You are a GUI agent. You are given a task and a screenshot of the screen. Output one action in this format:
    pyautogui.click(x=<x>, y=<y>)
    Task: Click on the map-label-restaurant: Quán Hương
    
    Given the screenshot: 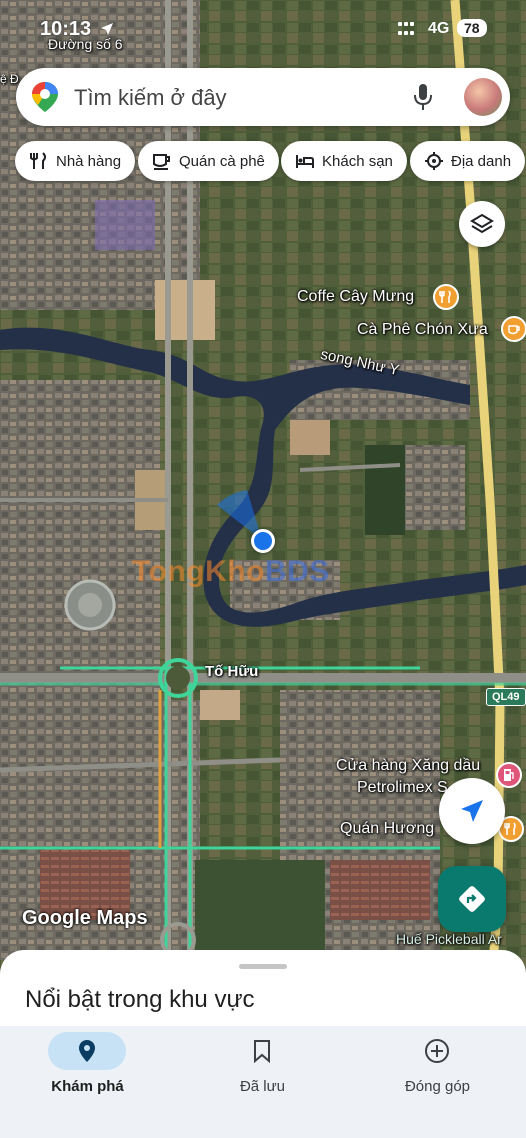 What is the action you would take?
    pyautogui.click(x=387, y=829)
    